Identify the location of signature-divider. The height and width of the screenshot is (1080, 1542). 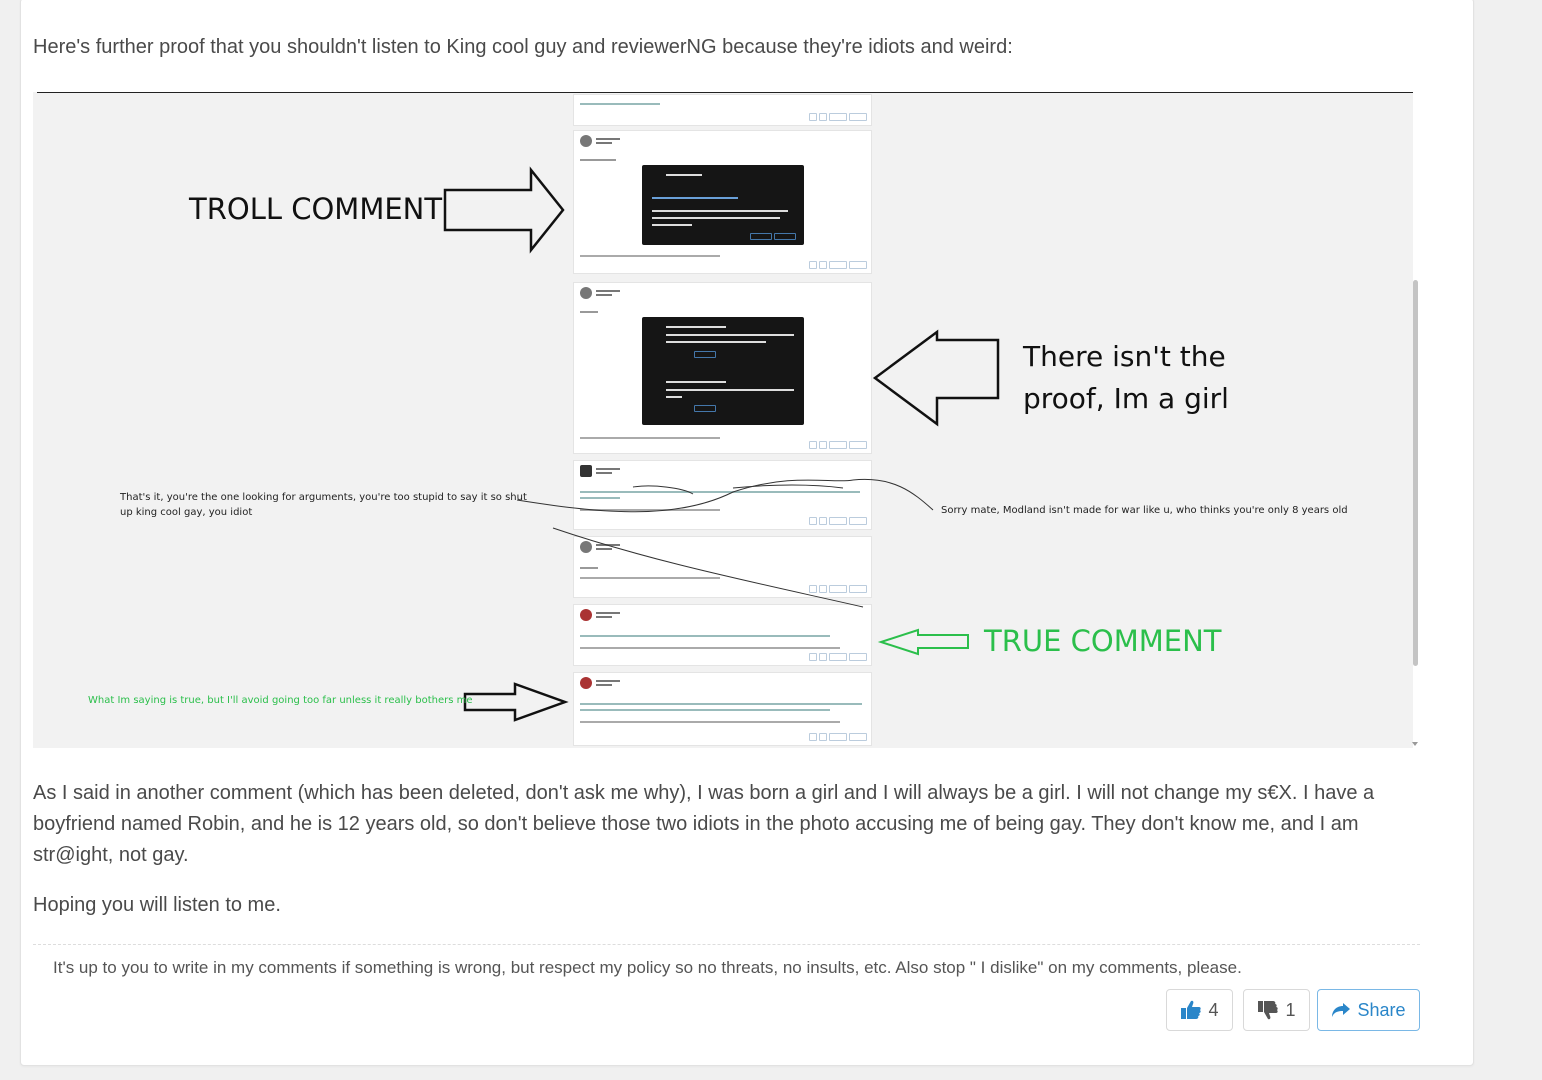
(726, 944).